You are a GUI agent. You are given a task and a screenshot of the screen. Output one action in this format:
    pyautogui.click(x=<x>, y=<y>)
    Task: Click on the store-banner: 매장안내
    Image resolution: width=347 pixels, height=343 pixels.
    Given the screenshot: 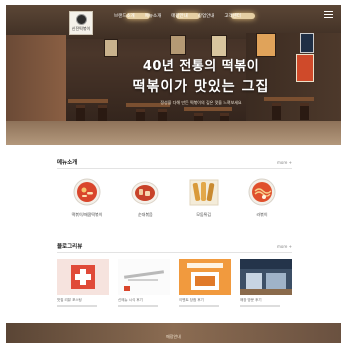 What is the action you would take?
    pyautogui.click(x=173, y=333)
    